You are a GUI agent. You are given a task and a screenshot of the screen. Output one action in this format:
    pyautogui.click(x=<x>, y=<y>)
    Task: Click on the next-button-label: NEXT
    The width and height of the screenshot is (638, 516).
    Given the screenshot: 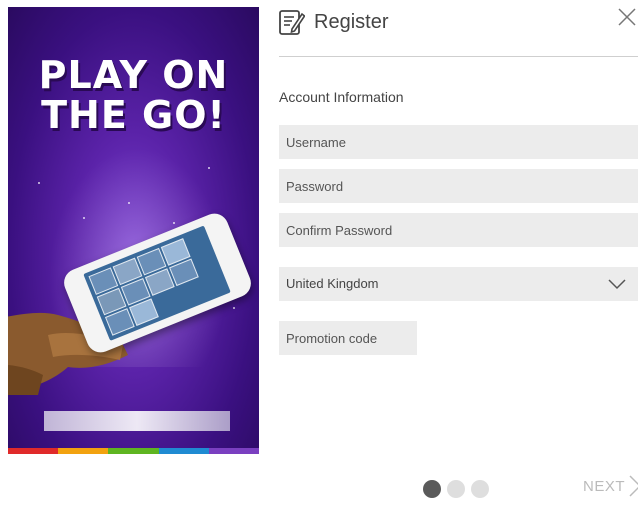 What is the action you would take?
    pyautogui.click(x=604, y=486)
    